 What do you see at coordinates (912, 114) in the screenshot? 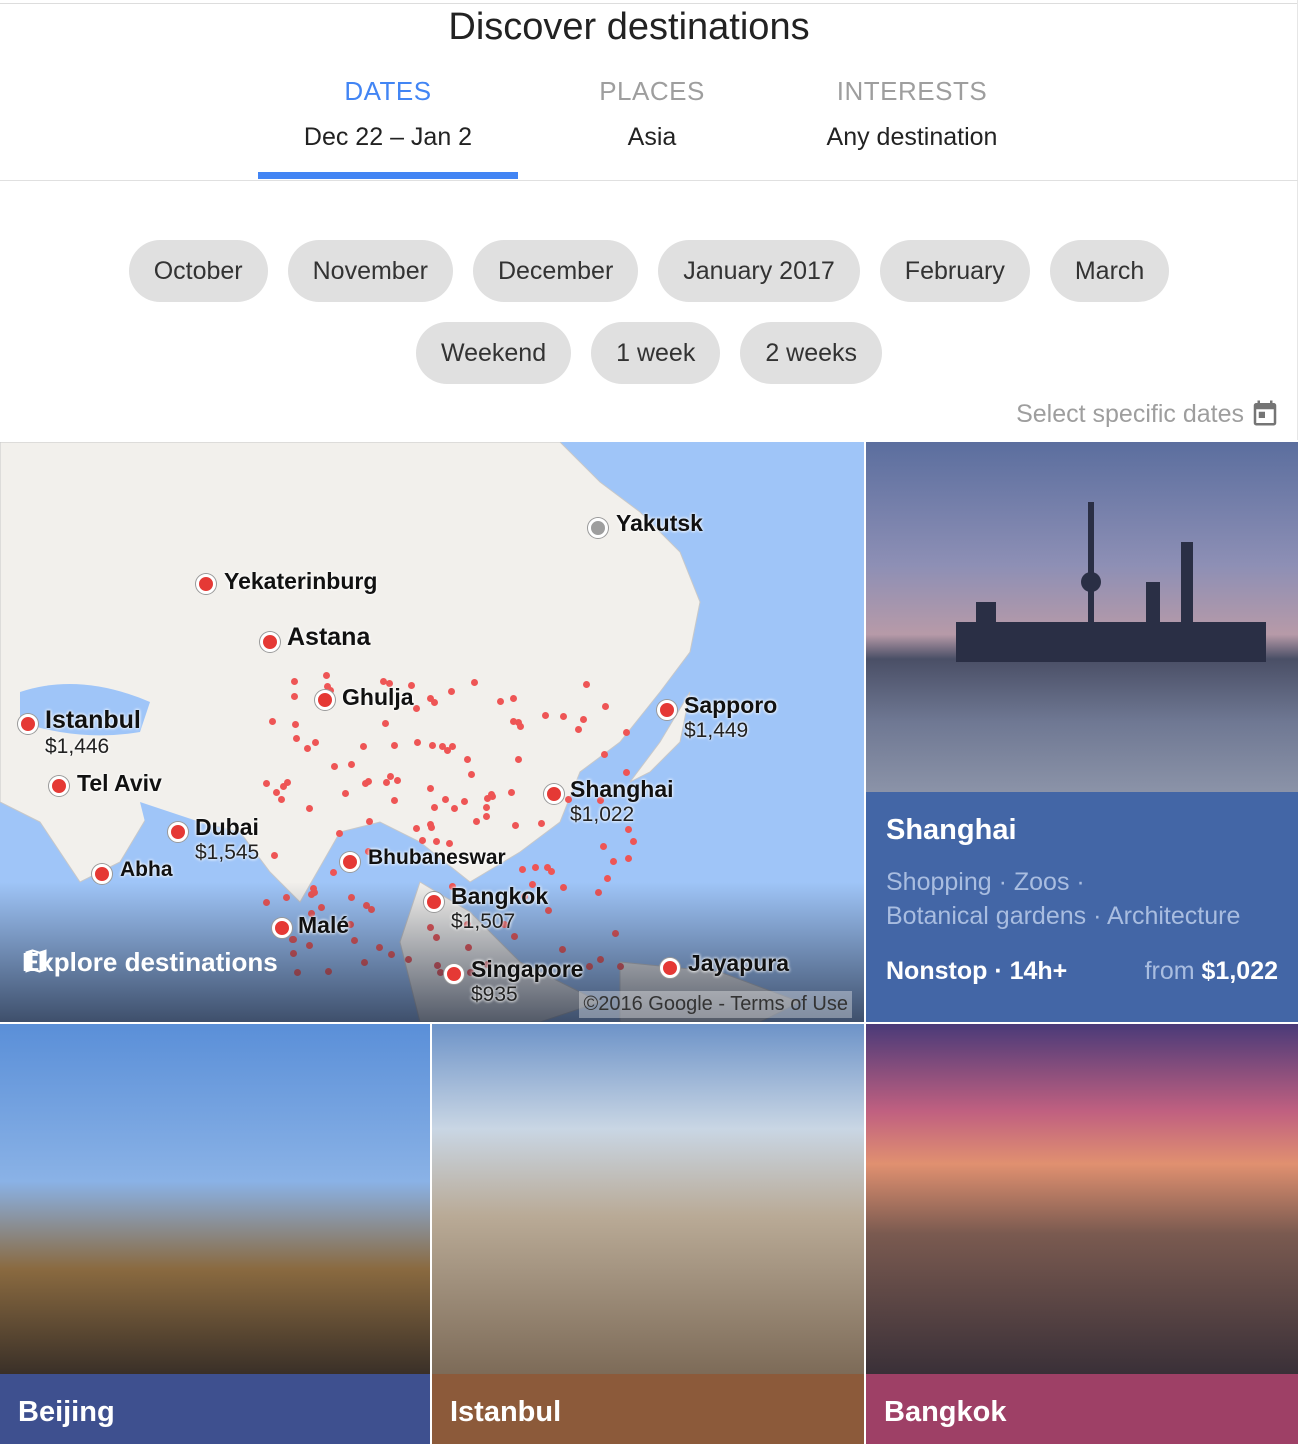
I see `tab-interests: INTERESTS Any destination` at bounding box center [912, 114].